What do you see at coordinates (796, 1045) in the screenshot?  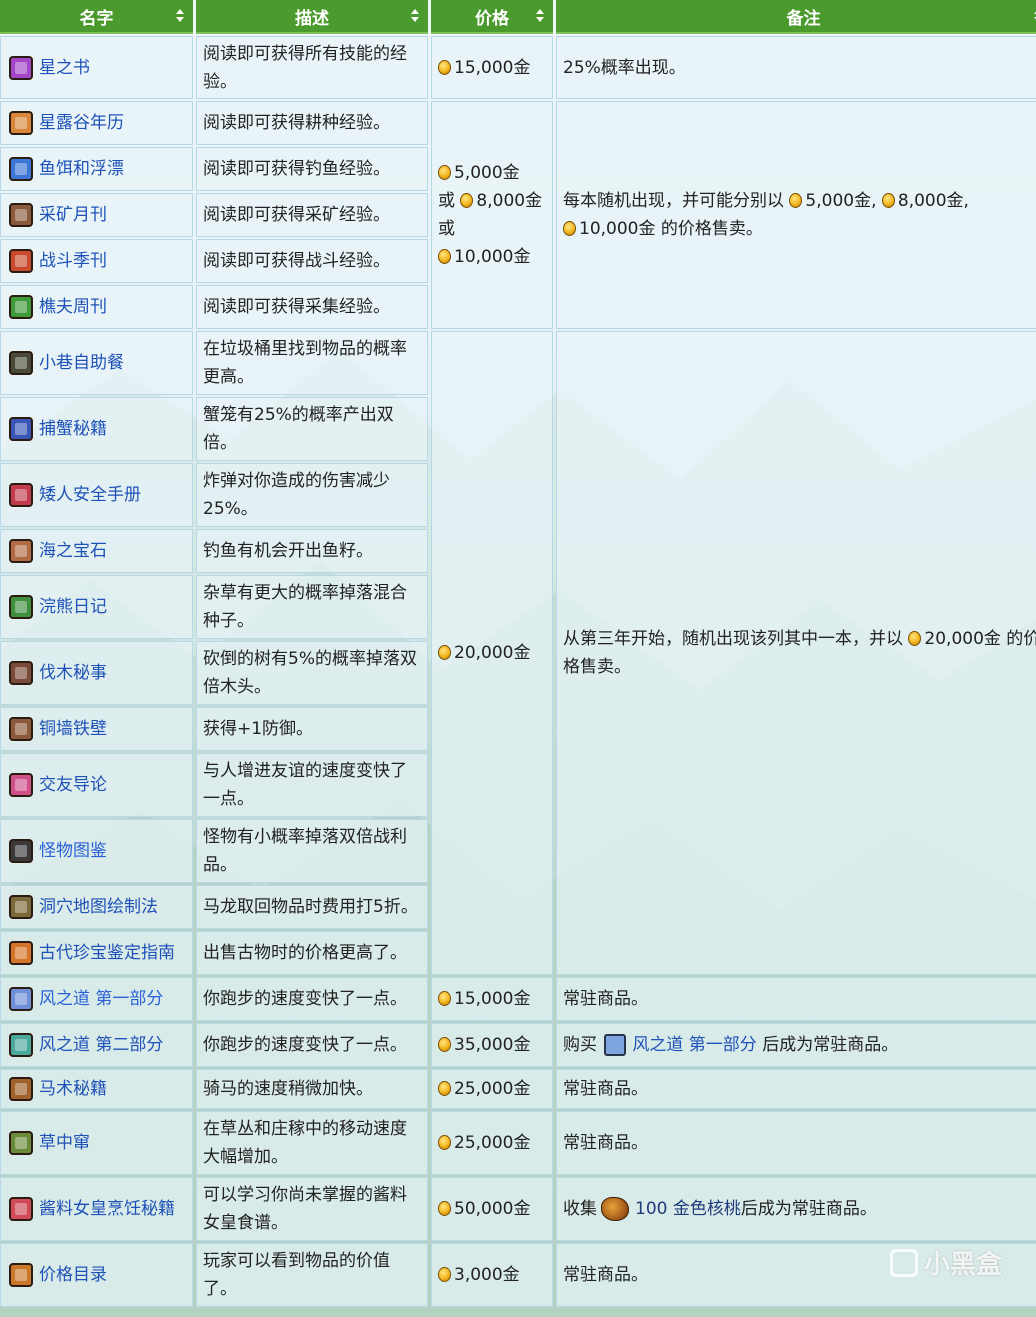 I see `note-cell: 购买 风之道 第一部分 后成为常驻商品。` at bounding box center [796, 1045].